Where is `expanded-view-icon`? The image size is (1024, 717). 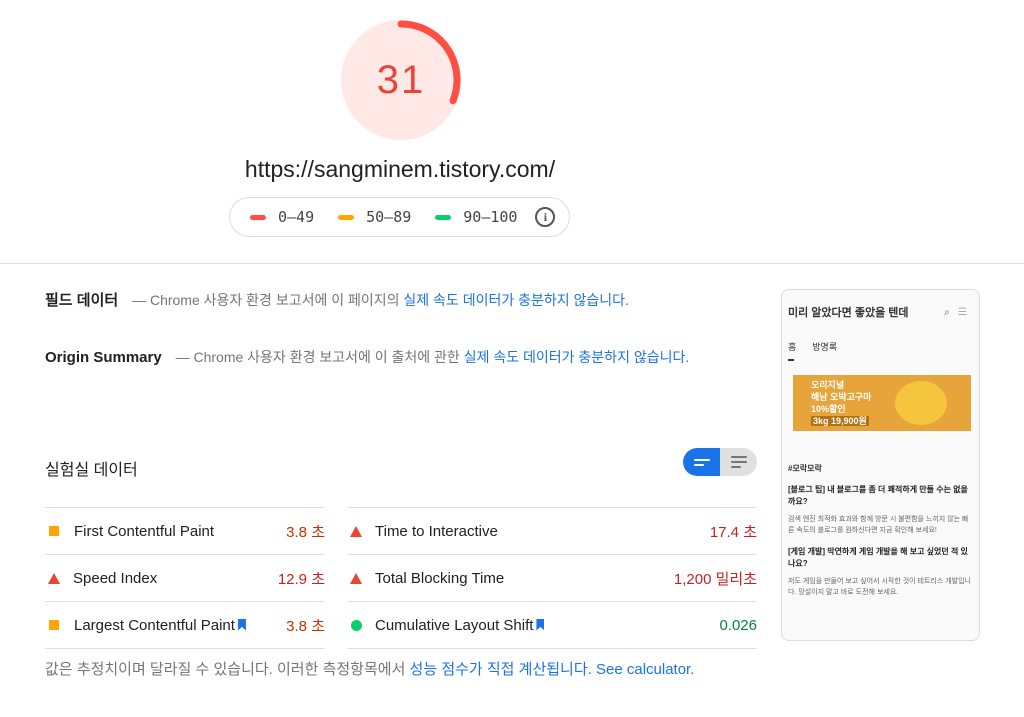
expanded-view-icon is located at coordinates (738, 457).